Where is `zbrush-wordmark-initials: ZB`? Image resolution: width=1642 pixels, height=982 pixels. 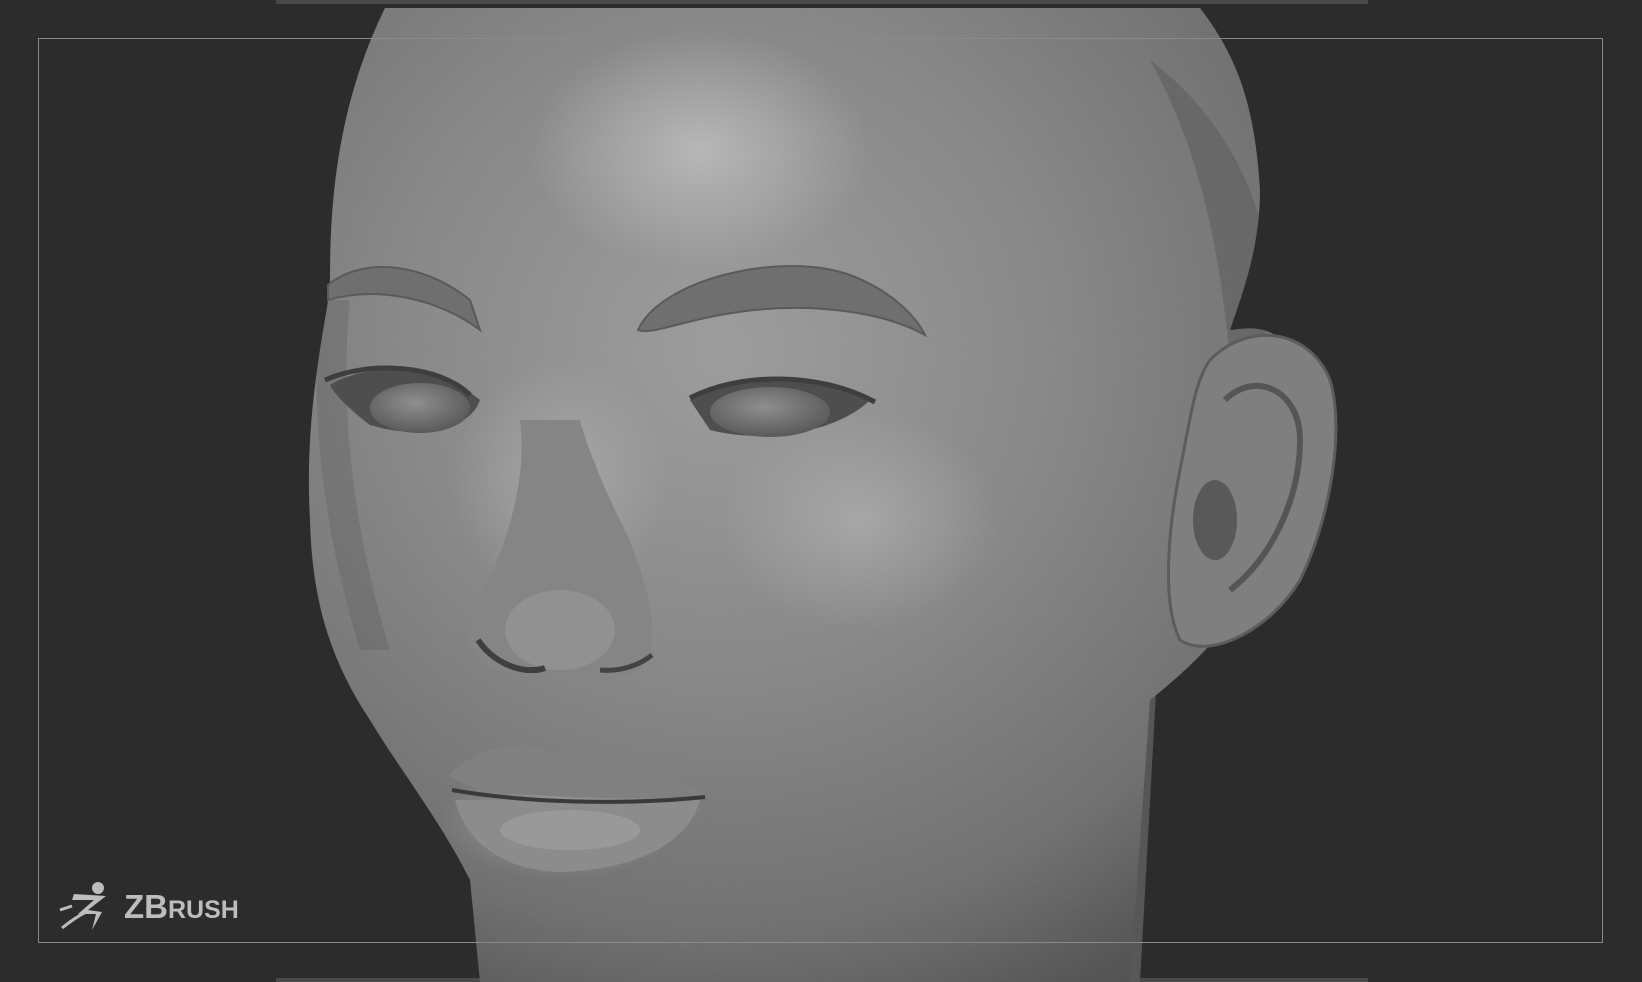 zbrush-wordmark-initials: ZB is located at coordinates (146, 906).